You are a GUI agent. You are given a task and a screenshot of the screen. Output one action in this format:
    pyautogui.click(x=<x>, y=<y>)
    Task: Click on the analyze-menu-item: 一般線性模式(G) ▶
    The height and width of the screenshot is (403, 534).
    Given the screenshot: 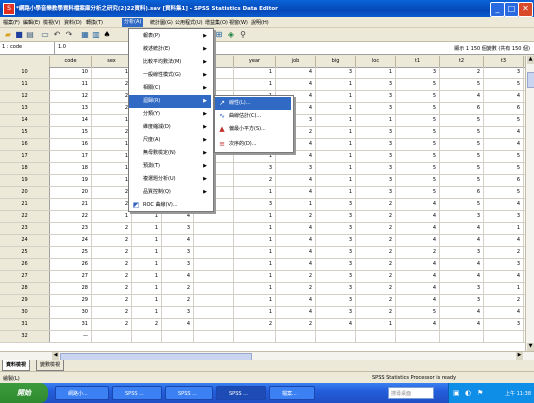 What is the action you would take?
    pyautogui.click(x=170, y=75)
    